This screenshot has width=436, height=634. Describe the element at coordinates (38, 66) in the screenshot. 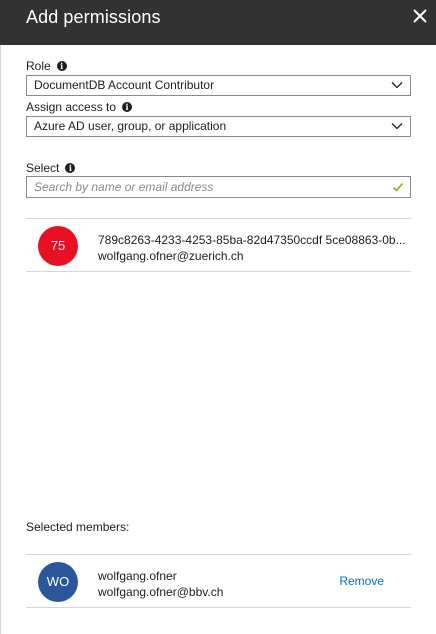

I see `role-label: Role` at that location.